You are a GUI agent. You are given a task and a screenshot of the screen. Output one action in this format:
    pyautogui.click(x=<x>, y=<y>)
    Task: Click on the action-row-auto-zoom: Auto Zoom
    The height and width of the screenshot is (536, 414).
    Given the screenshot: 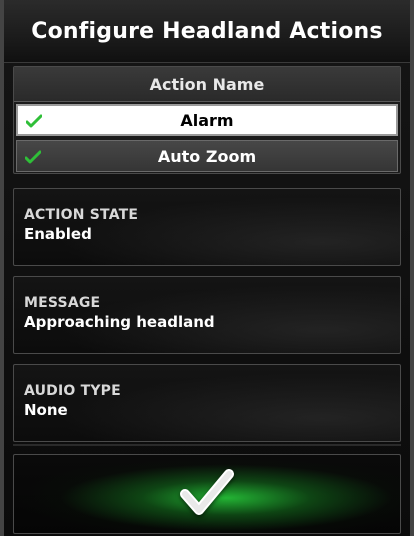 What is the action you would take?
    pyautogui.click(x=207, y=156)
    